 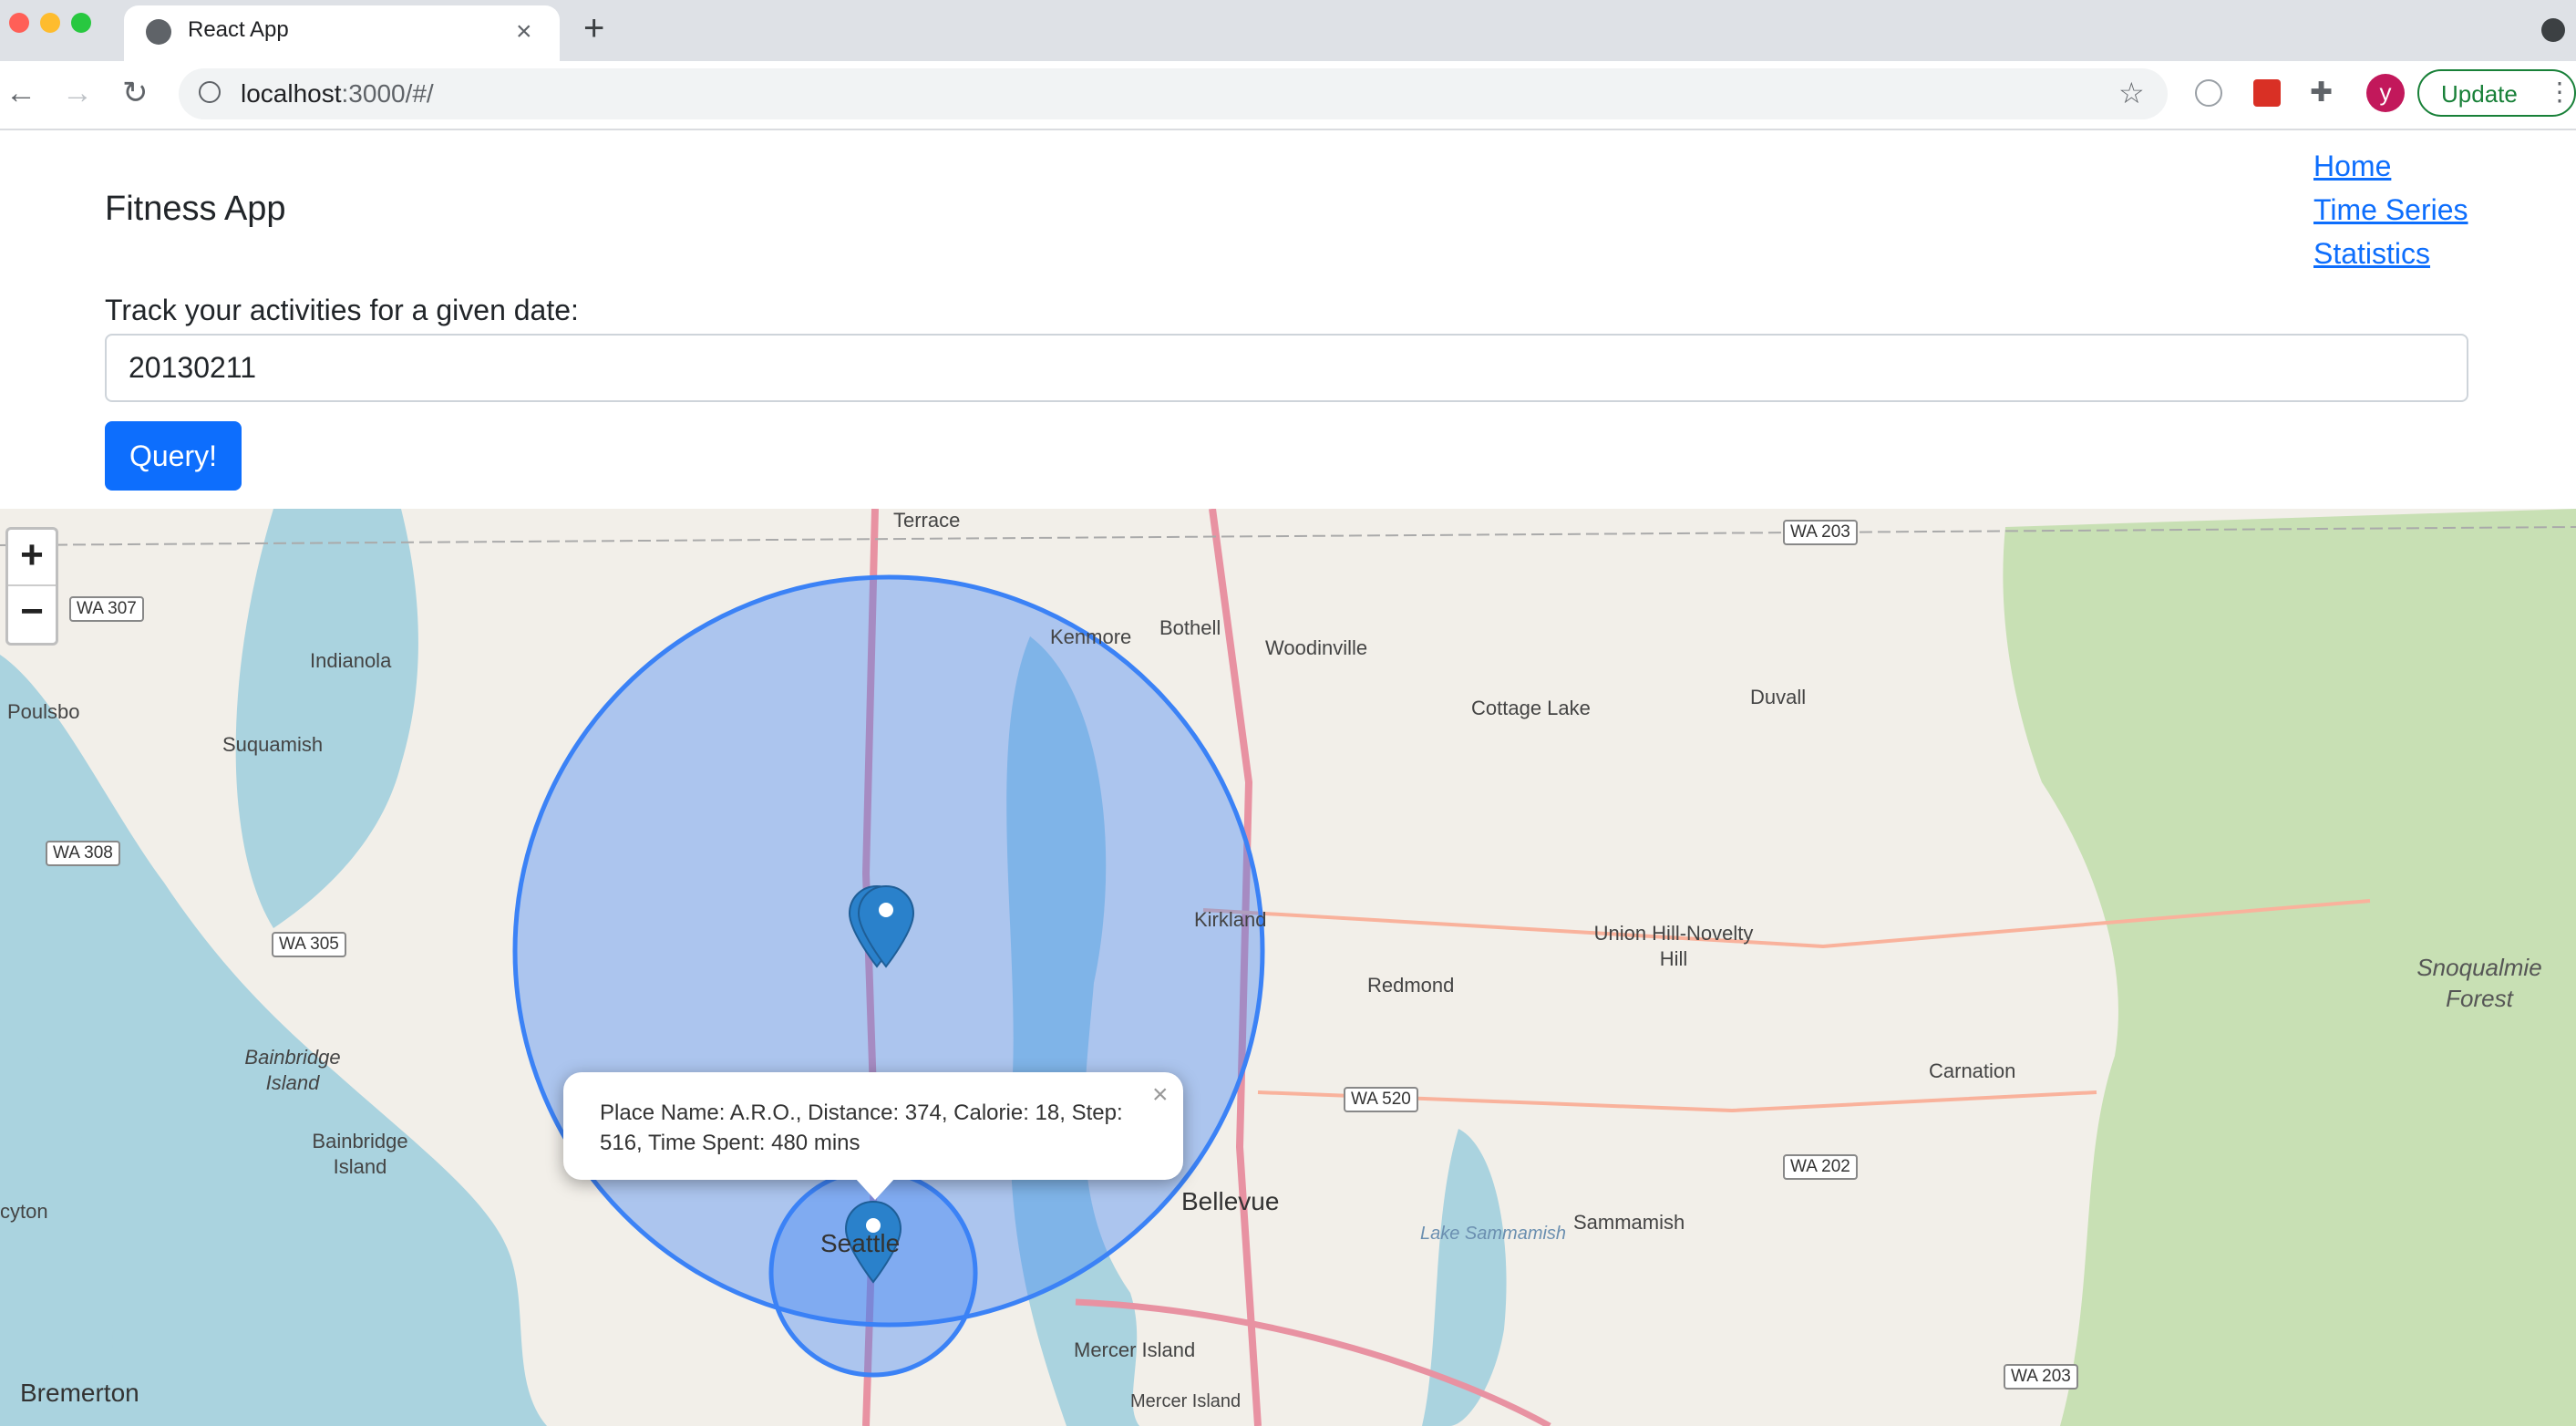 I want to click on place-label: Seattle, so click(x=860, y=1243).